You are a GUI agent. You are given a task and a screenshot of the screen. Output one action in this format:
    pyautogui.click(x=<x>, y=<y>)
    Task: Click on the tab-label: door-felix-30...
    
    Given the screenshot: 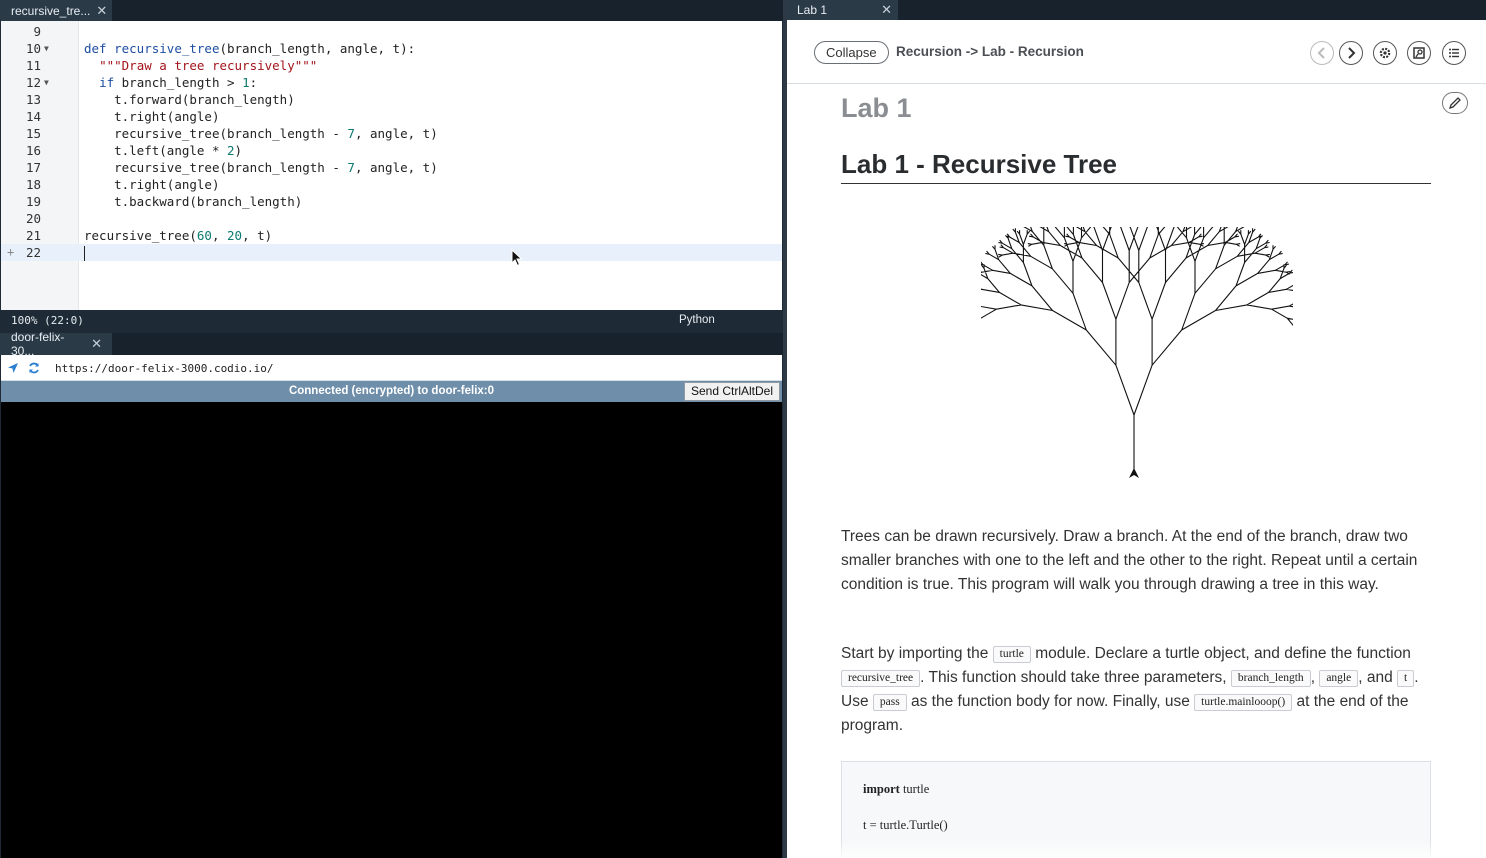 What is the action you would take?
    pyautogui.click(x=38, y=344)
    